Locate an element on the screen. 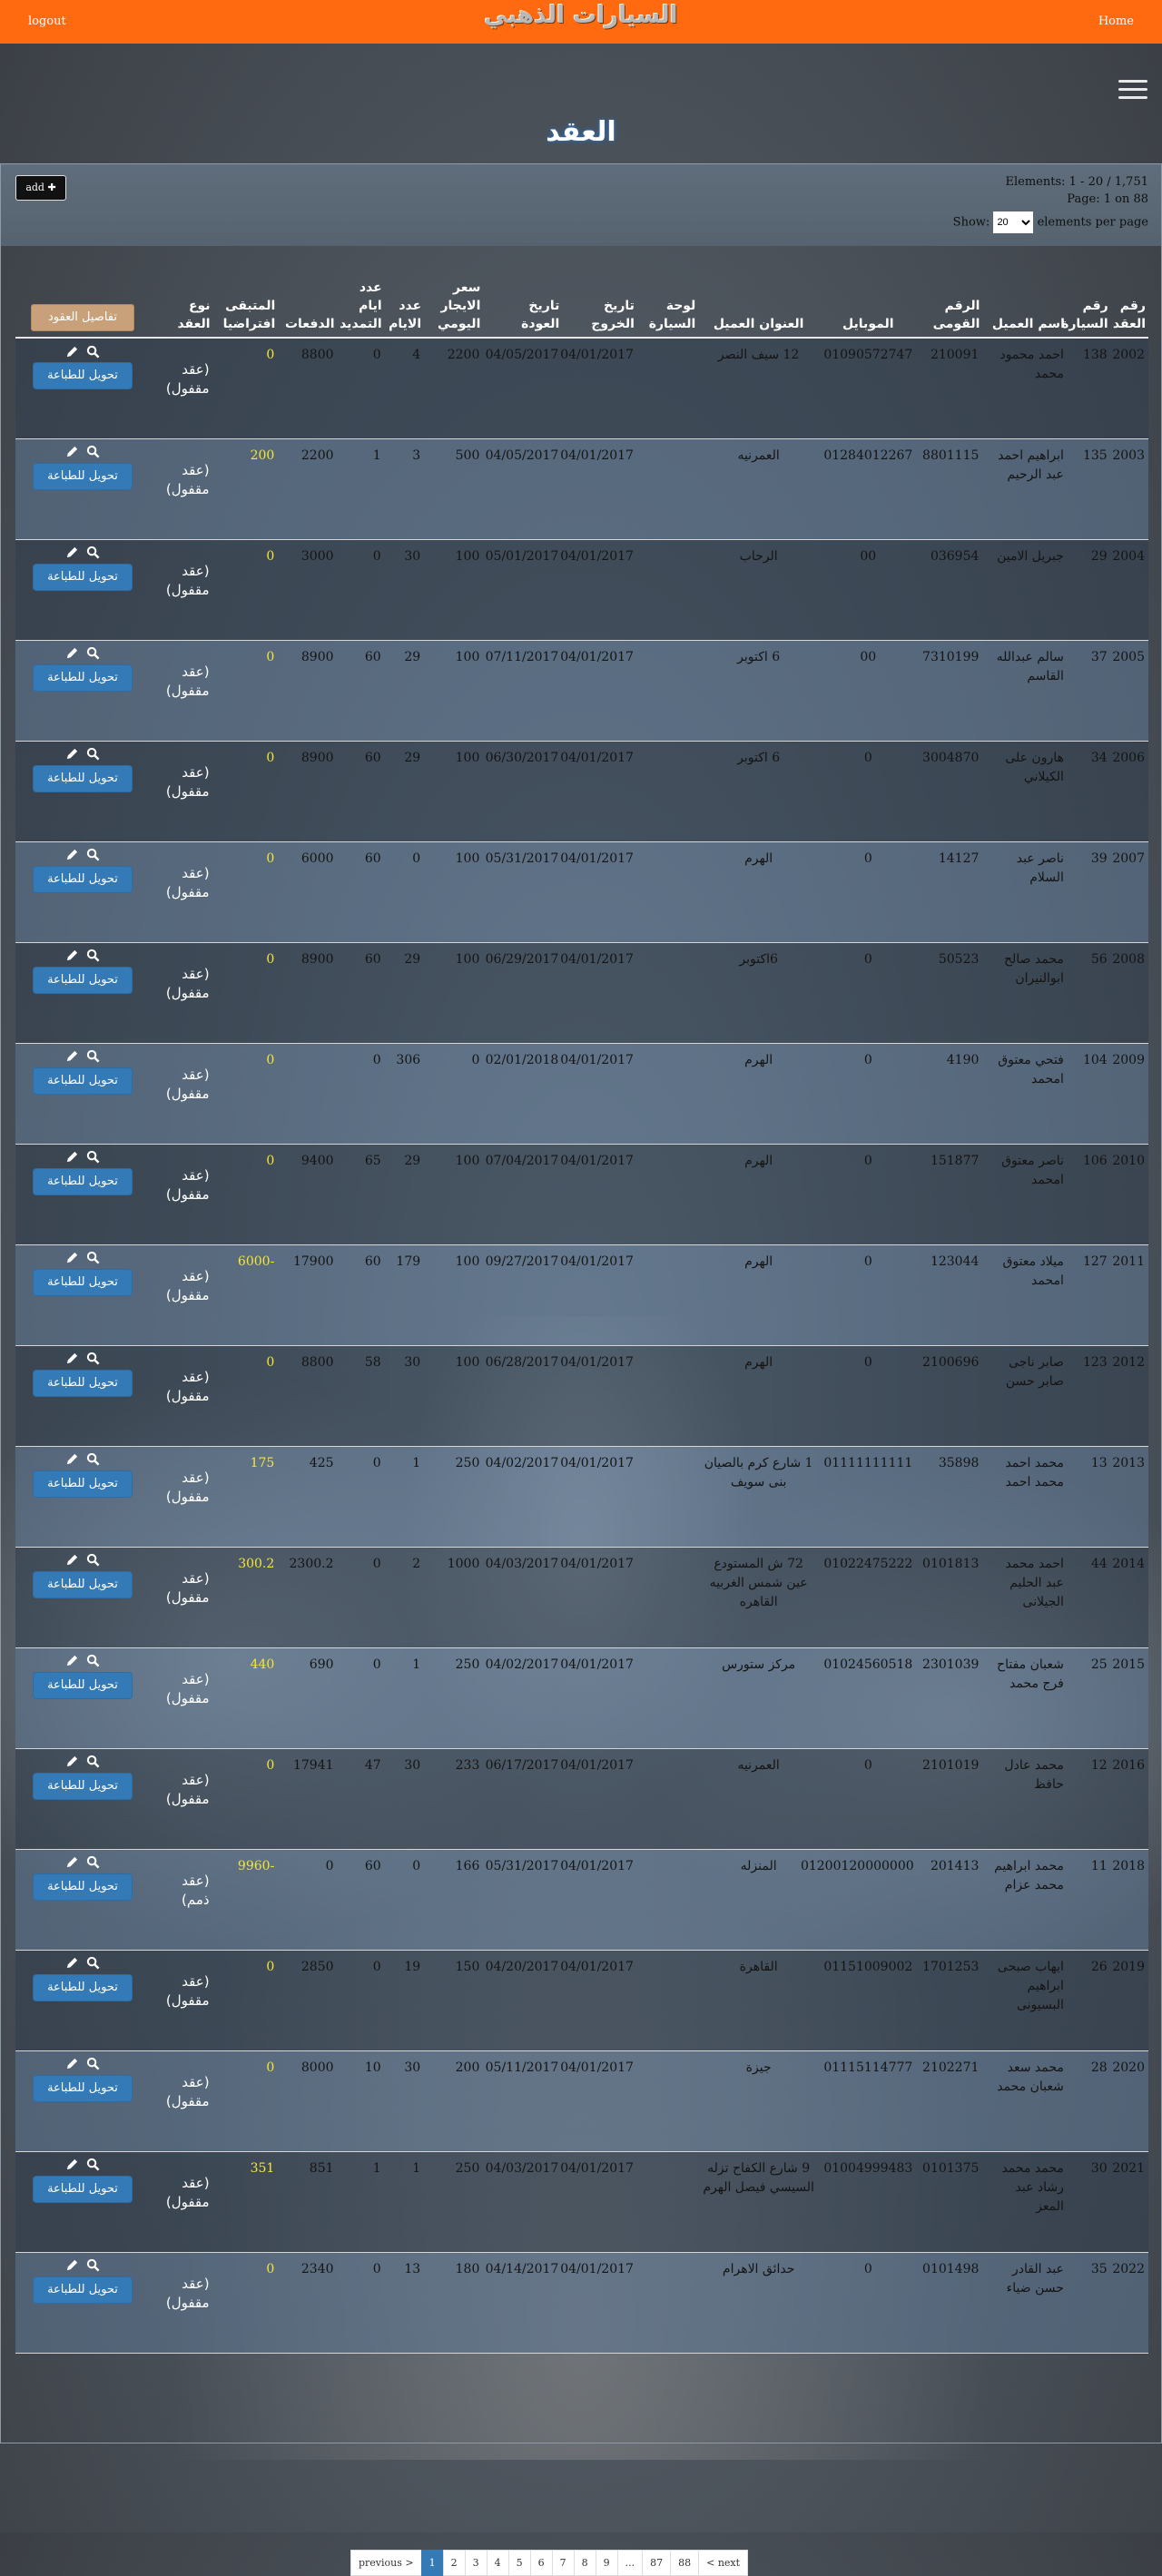 The height and width of the screenshot is (2576, 1162). page-link: 2 is located at coordinates (454, 2563).